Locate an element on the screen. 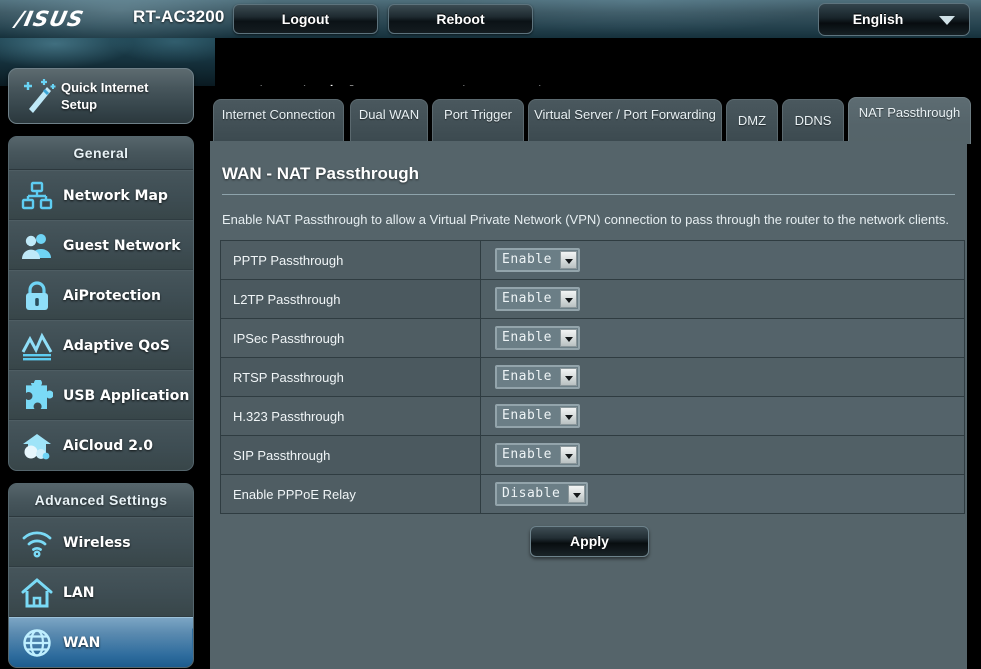 This screenshot has height=669, width=981. sidebar-item-aiprotection: AiProtection is located at coordinates (101, 295).